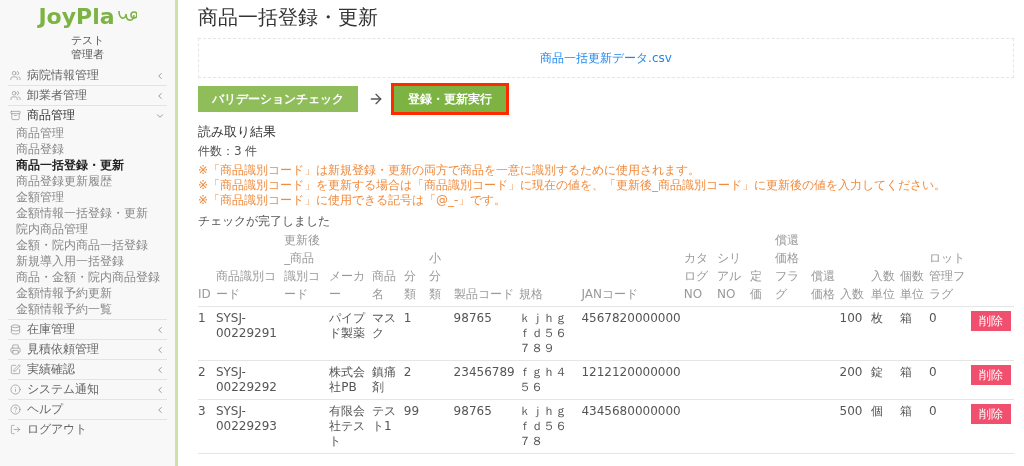 Image resolution: width=1024 pixels, height=466 pixels. What do you see at coordinates (877, 411) in the screenshot?
I see `table-cell: 個` at bounding box center [877, 411].